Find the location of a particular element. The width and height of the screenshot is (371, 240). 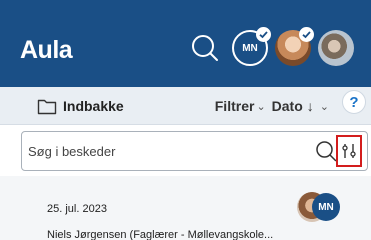

filter-sort-controls: Filtrer ⌄ Dato ↓ ⌄ is located at coordinates (275, 106).